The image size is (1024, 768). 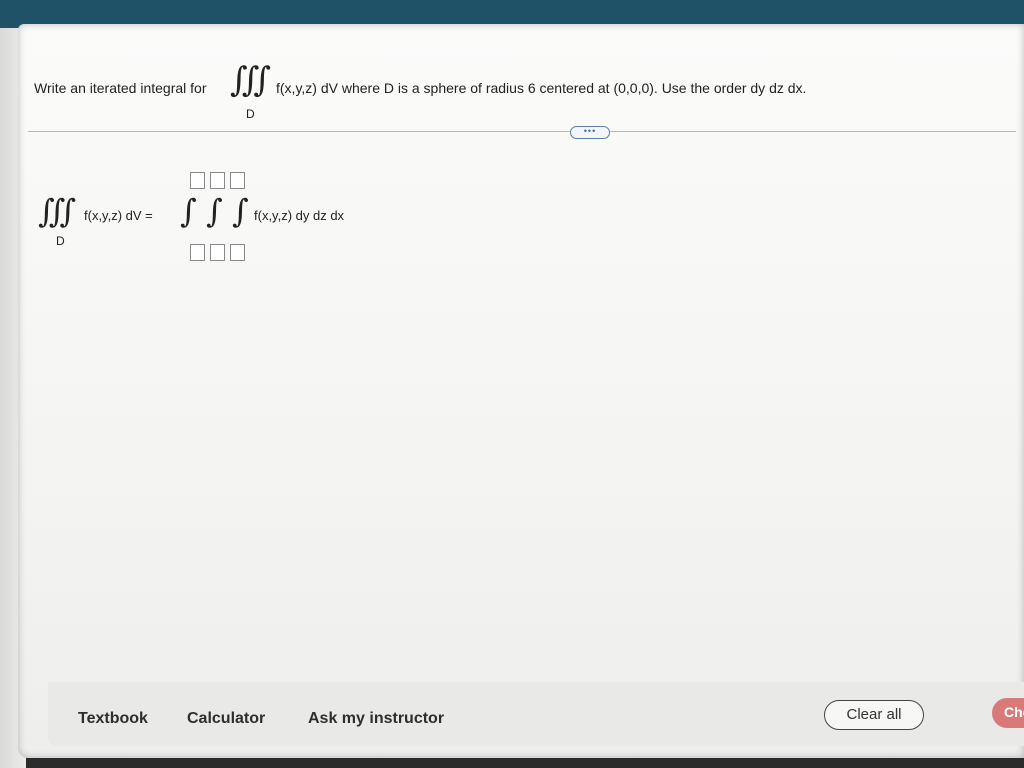 I want to click on ask-instructor-link: Ask my instructor, so click(x=376, y=719).